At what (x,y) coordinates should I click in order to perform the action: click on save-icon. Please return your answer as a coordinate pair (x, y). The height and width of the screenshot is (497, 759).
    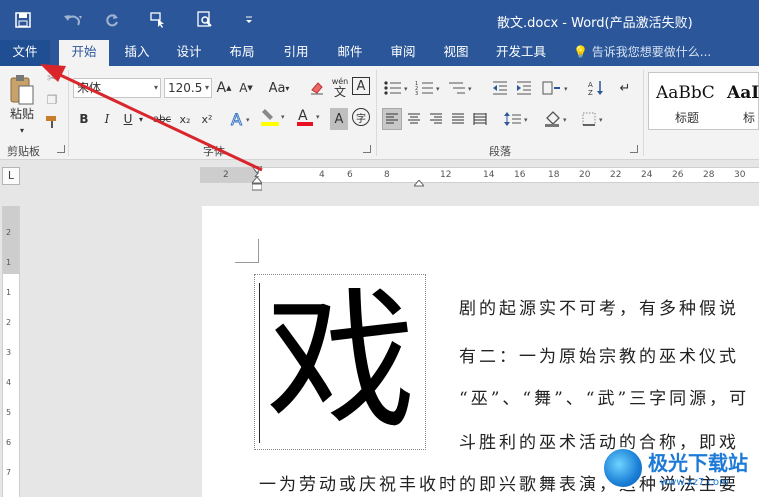
    Looking at the image, I should click on (23, 20).